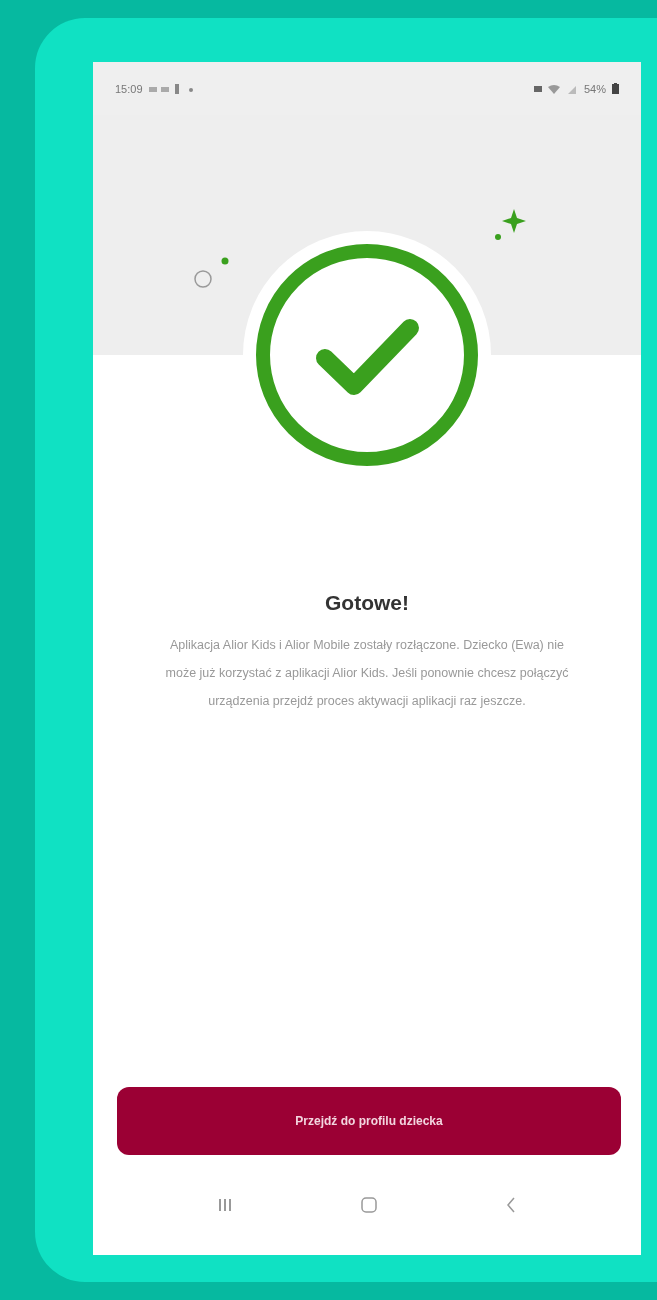  Describe the element at coordinates (511, 1205) in the screenshot. I see `back-icon` at that location.